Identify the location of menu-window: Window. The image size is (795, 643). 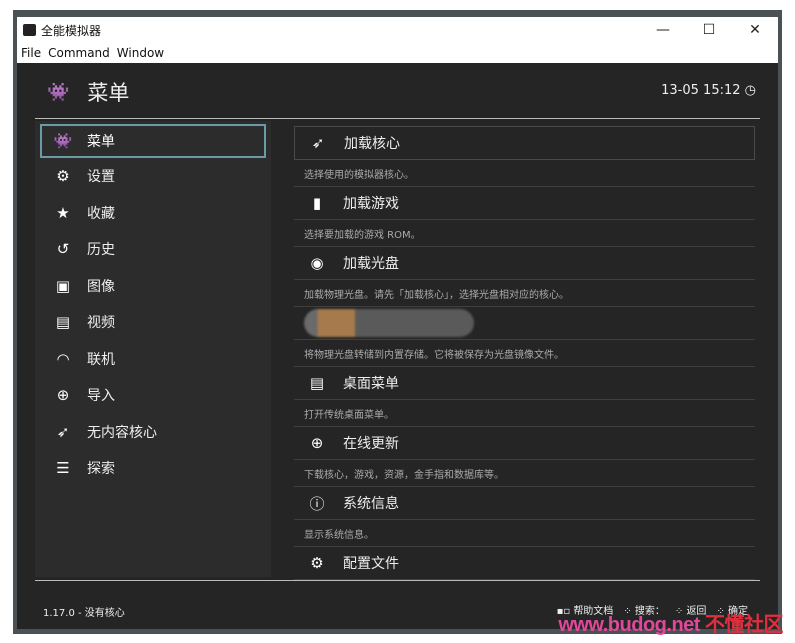
(140, 53).